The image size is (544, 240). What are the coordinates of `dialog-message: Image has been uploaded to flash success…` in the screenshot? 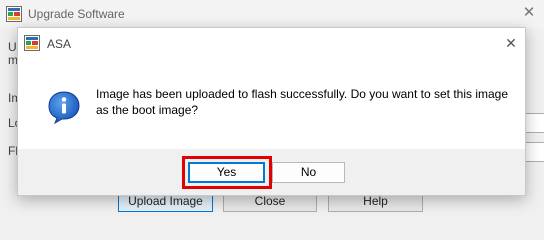 It's located at (302, 102).